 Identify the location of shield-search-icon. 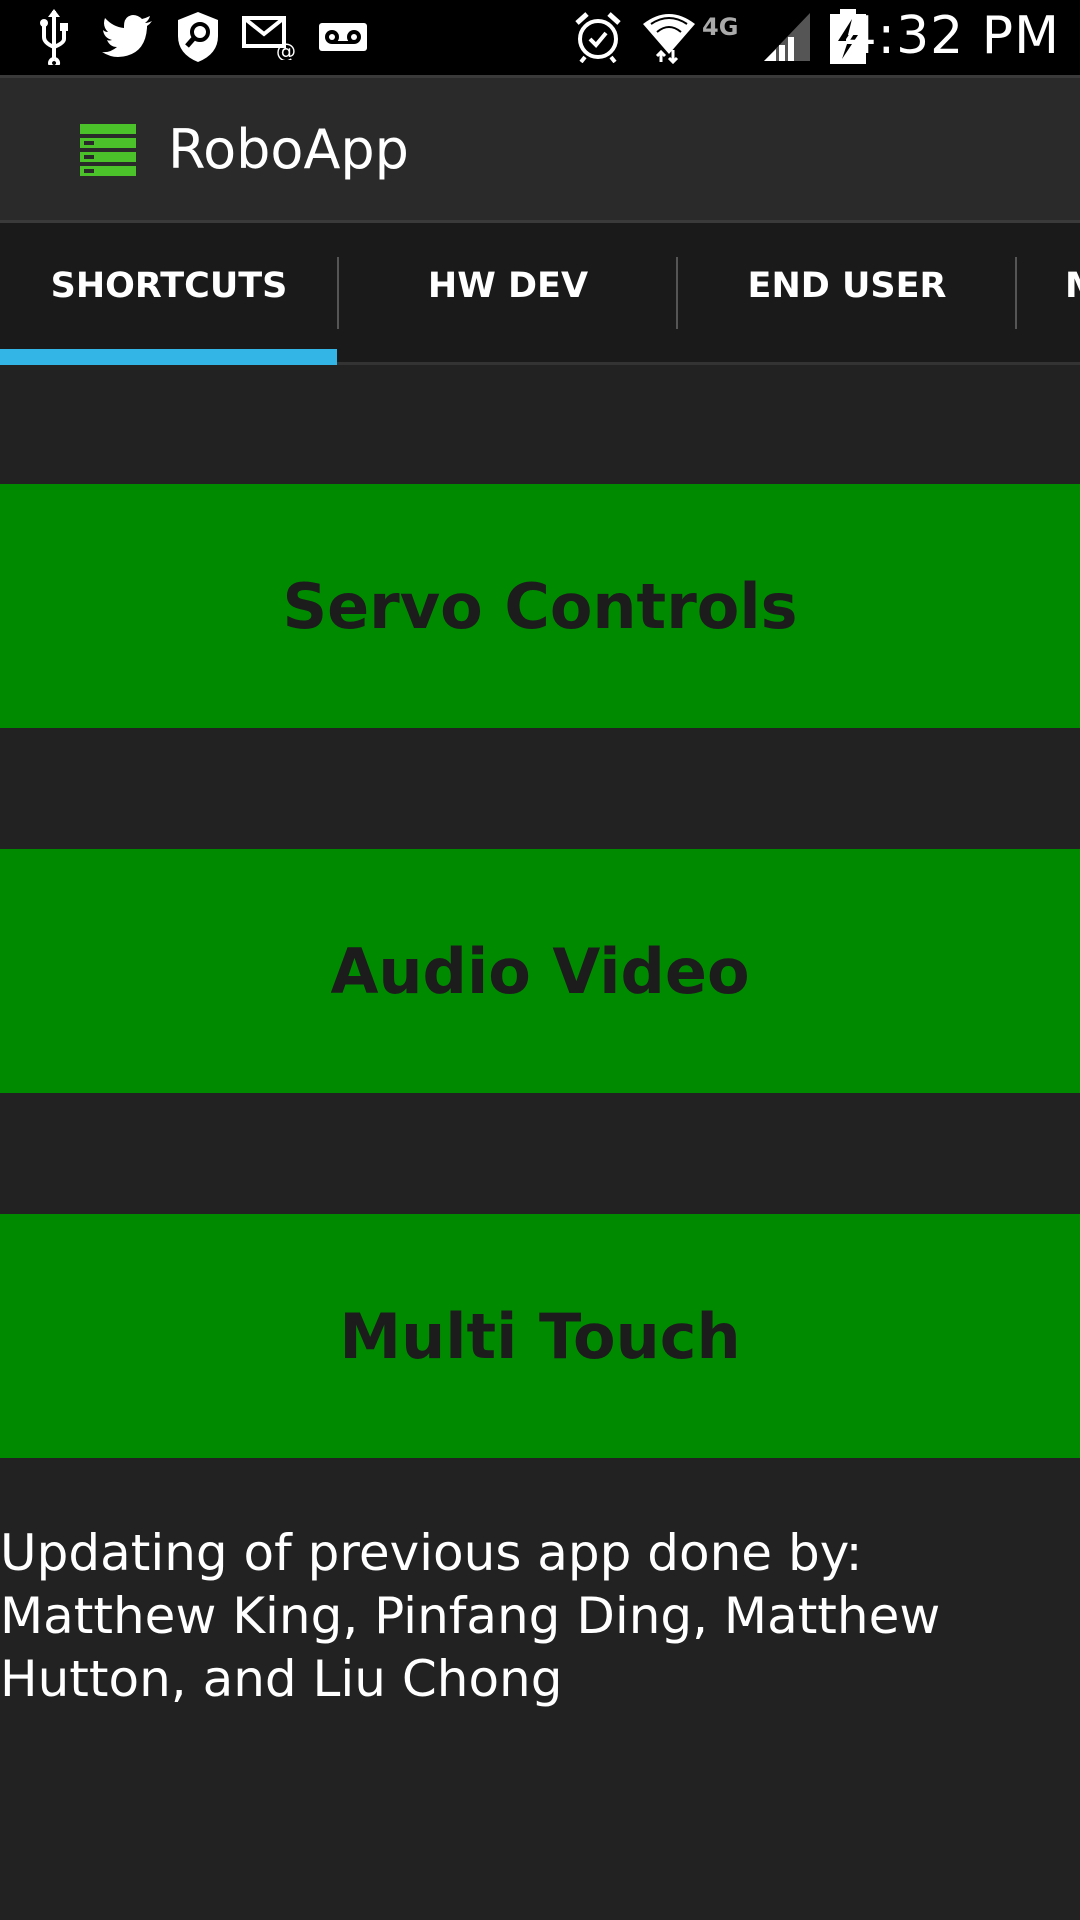
(198, 37).